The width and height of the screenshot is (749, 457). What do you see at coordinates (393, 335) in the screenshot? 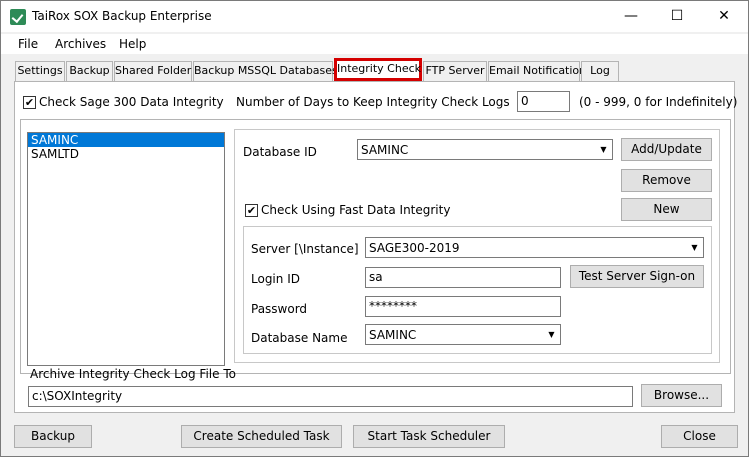
I see `database-name-value: SAMINC` at bounding box center [393, 335].